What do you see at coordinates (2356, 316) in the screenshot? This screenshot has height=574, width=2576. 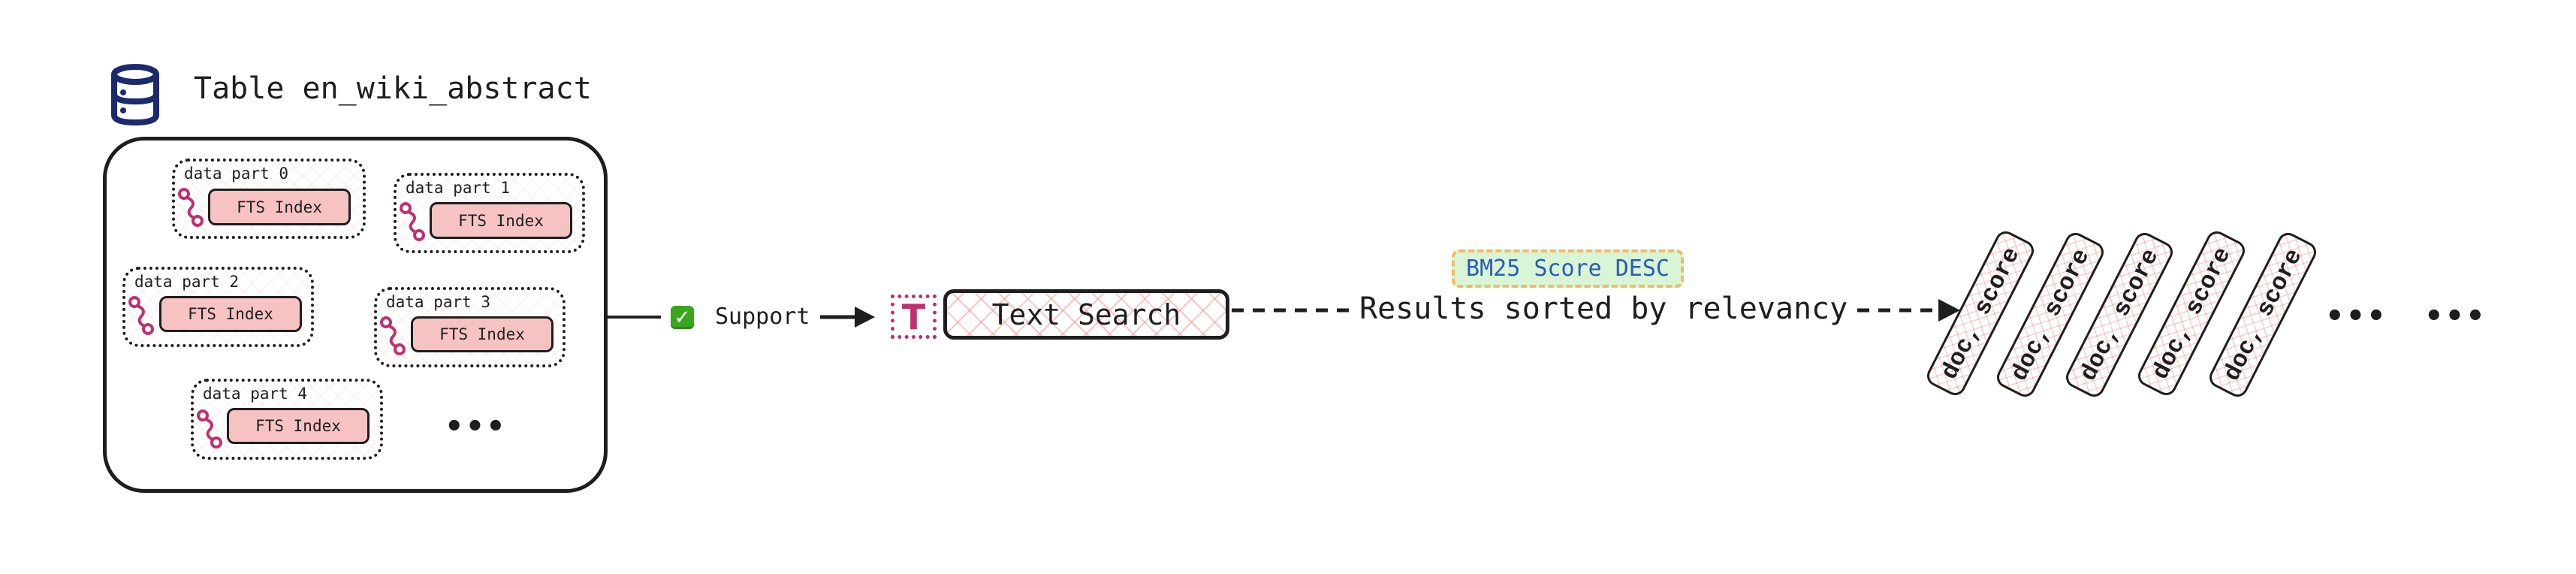 I see `more-results-ellipsis: •••` at bounding box center [2356, 316].